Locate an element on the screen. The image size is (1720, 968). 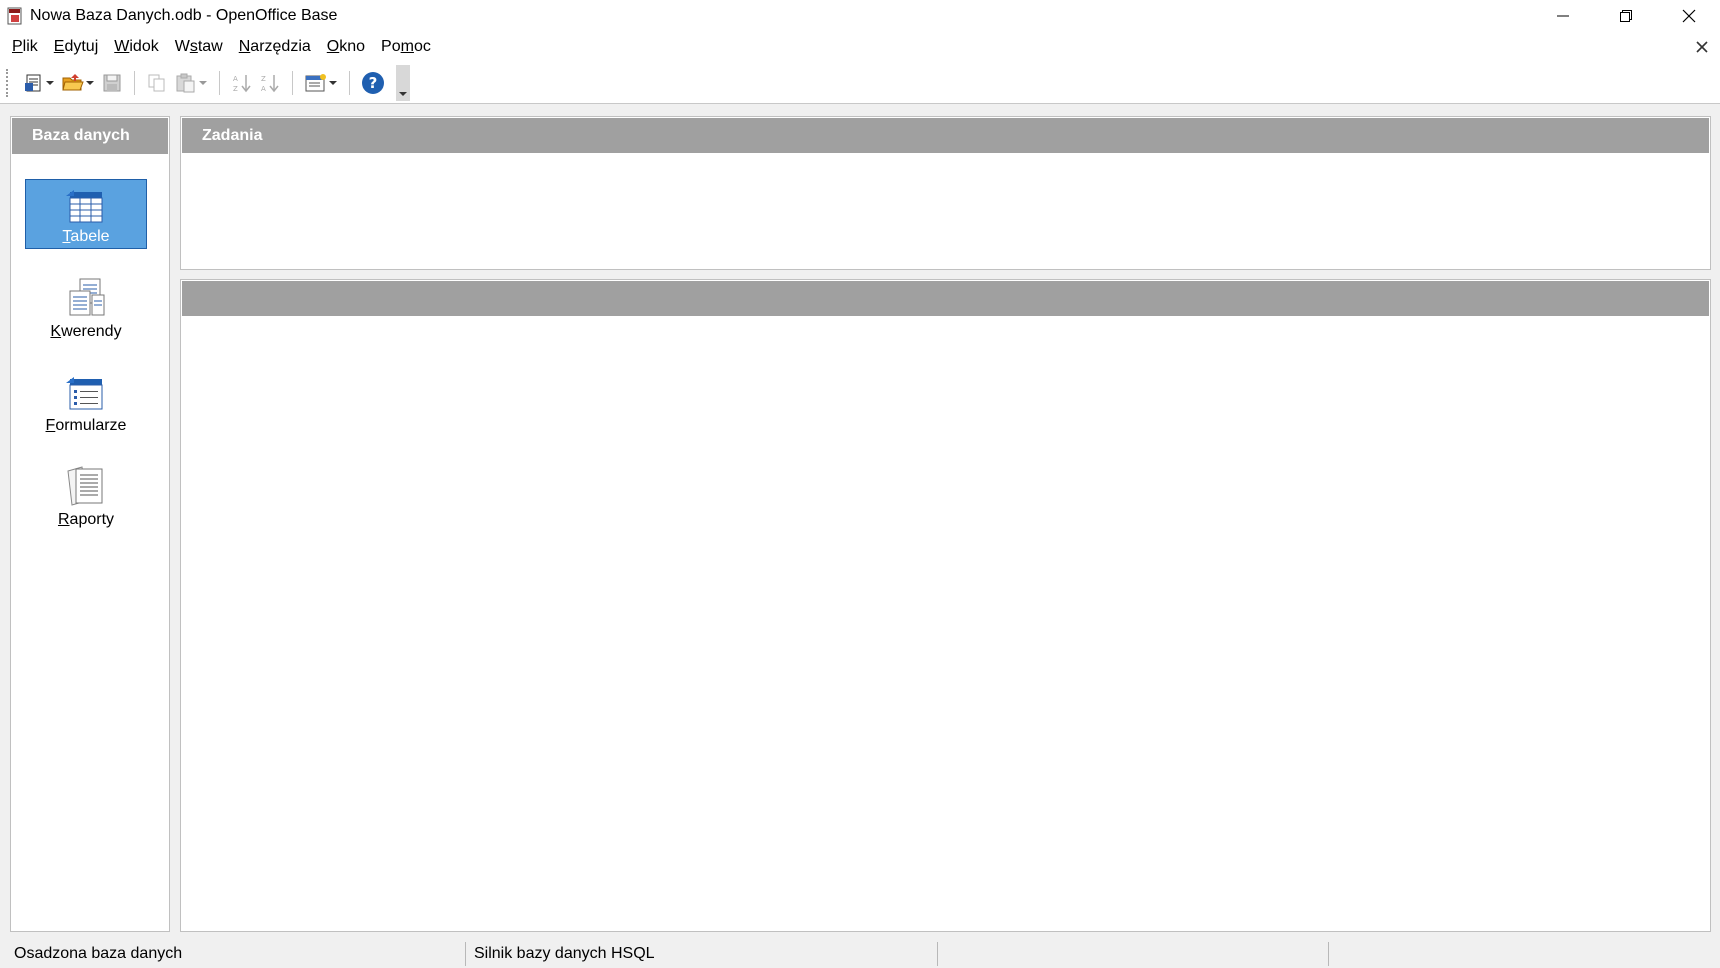
close-document-button is located at coordinates (1702, 46).